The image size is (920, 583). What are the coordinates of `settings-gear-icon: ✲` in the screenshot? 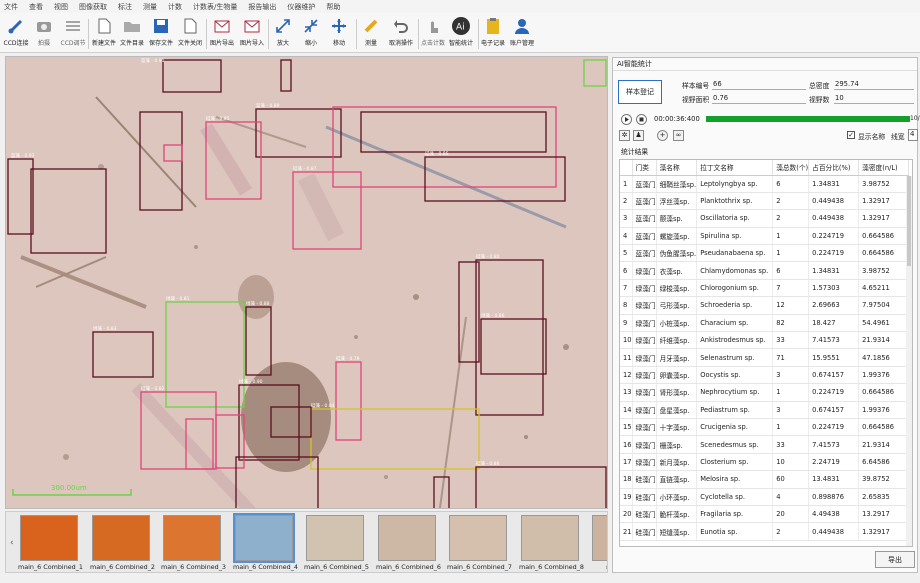 It's located at (624, 135).